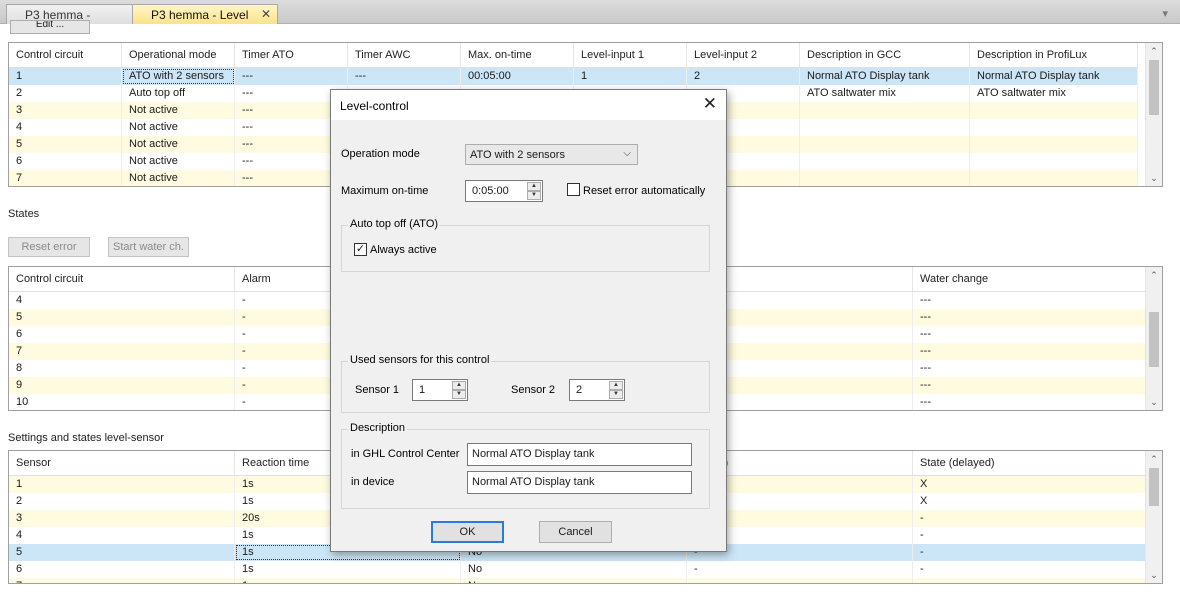 The height and width of the screenshot is (602, 1180). What do you see at coordinates (122, 368) in the screenshot?
I see `table-cell: 8` at bounding box center [122, 368].